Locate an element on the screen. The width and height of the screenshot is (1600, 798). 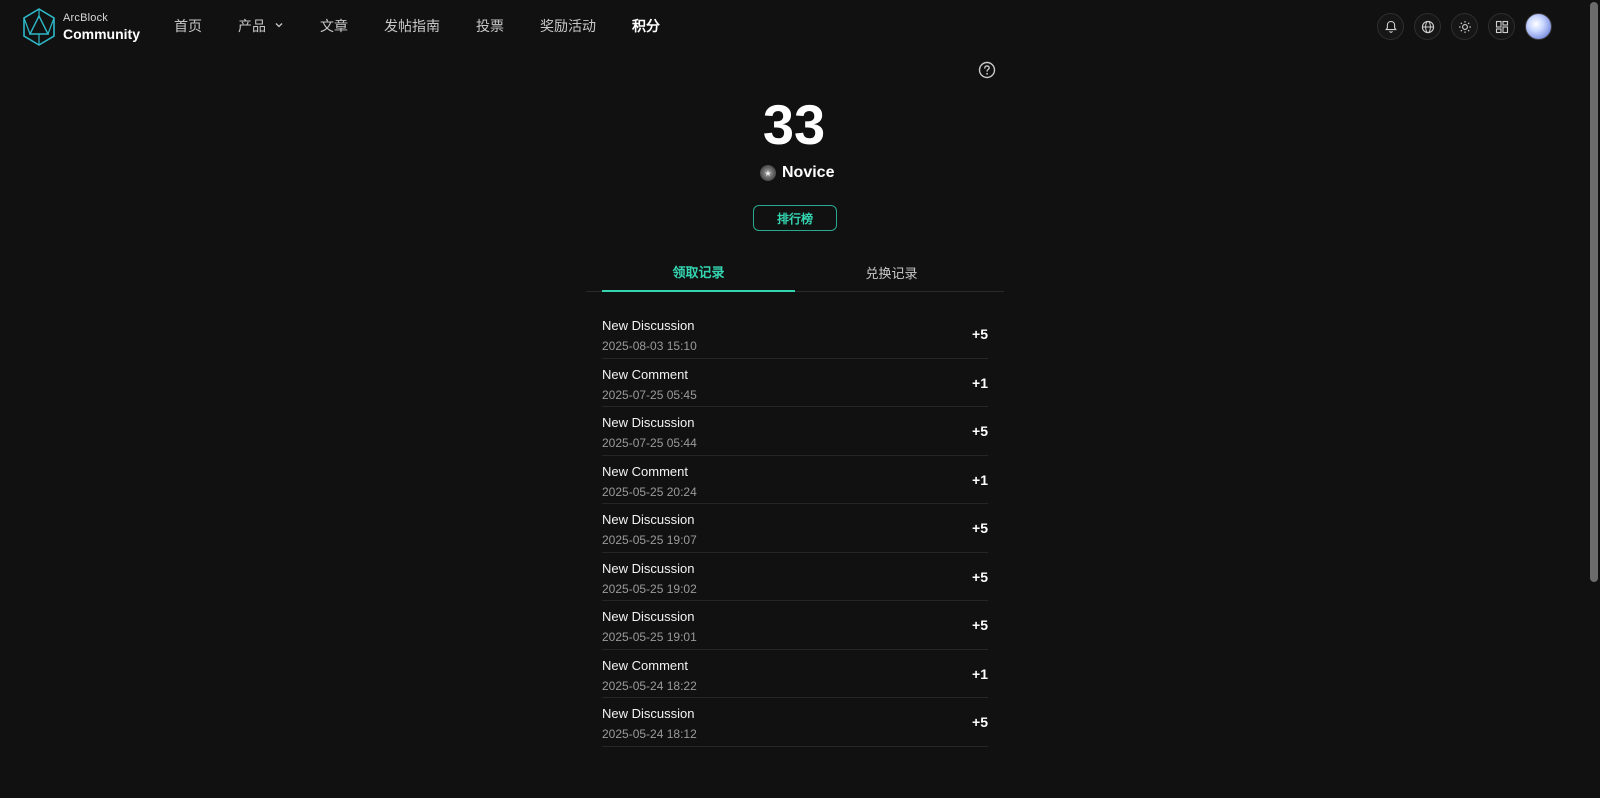
nav-home-label: 首页 is located at coordinates (188, 26).